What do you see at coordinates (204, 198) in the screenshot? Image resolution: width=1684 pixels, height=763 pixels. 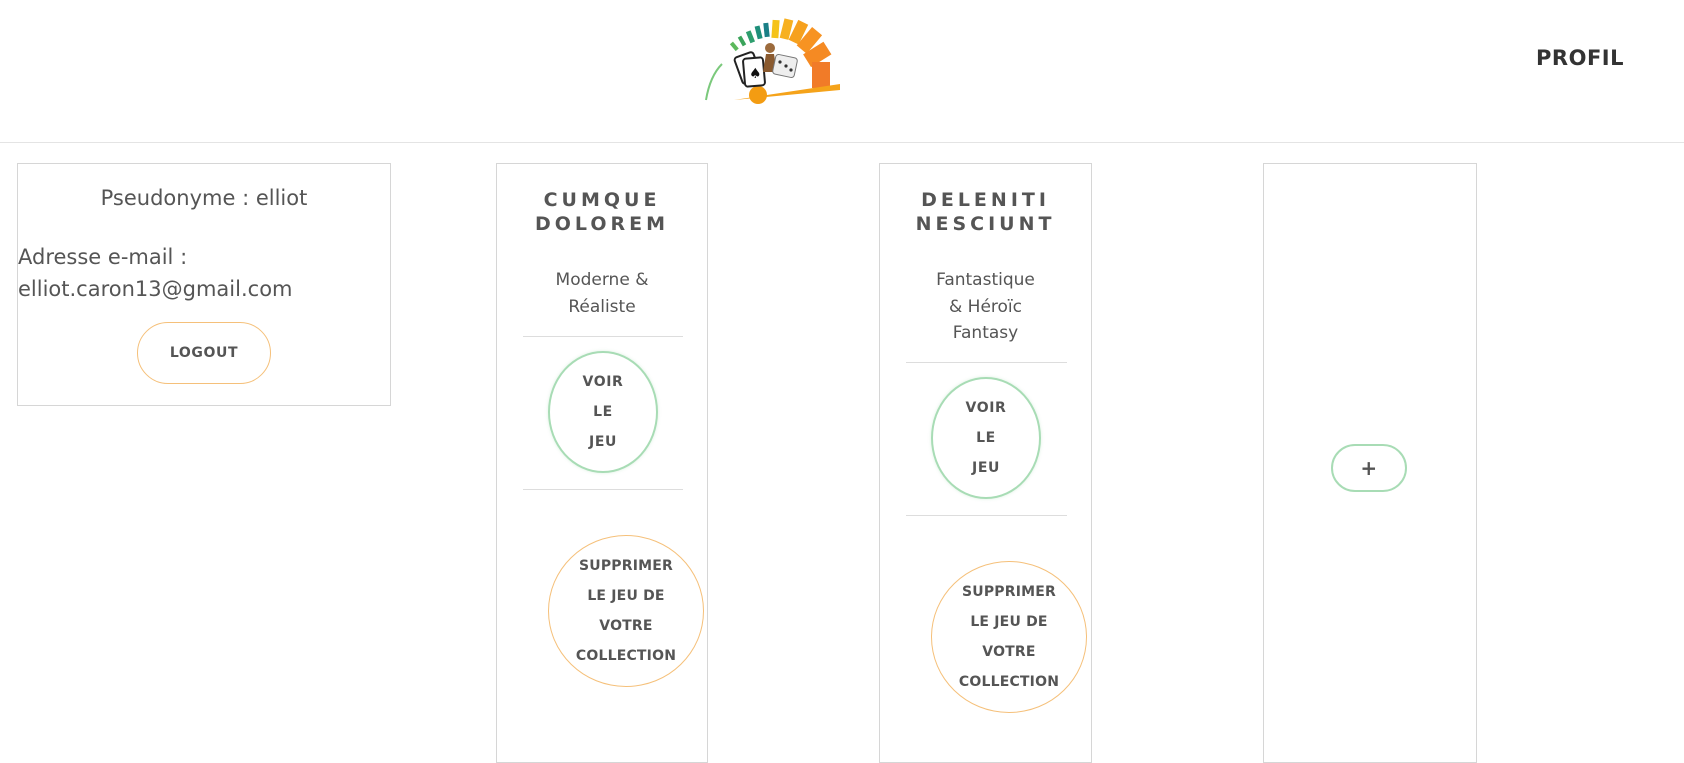 I see `pseudo-text: Pseudonyme : elliot` at bounding box center [204, 198].